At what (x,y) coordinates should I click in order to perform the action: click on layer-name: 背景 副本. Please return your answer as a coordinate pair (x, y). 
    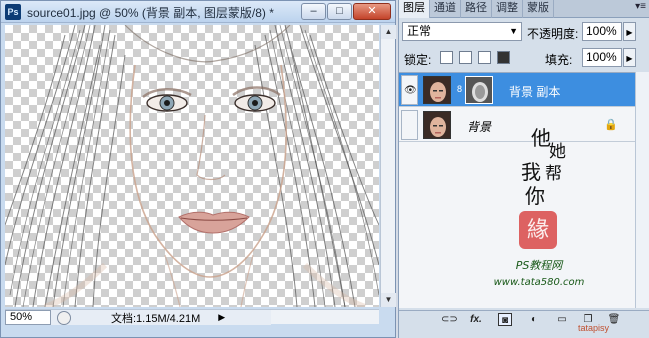
    Looking at the image, I should click on (534, 91).